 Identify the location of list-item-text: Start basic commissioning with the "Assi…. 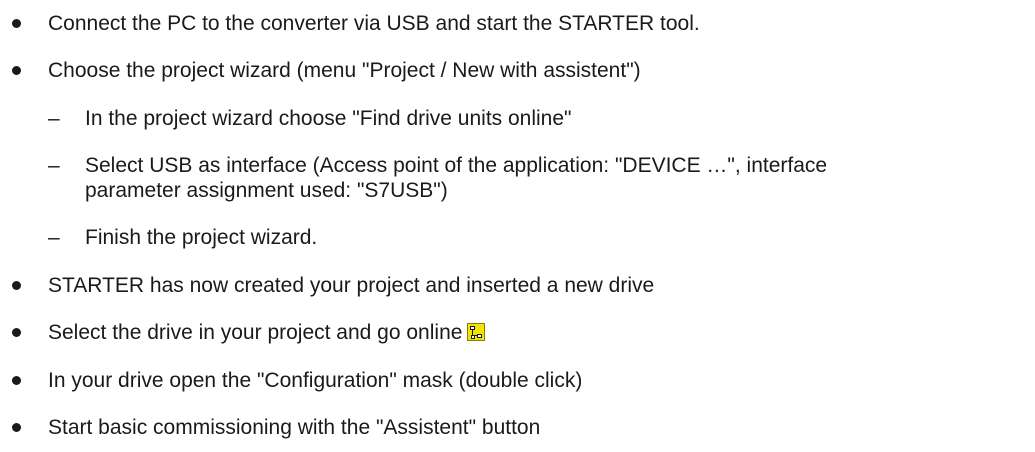
(294, 427).